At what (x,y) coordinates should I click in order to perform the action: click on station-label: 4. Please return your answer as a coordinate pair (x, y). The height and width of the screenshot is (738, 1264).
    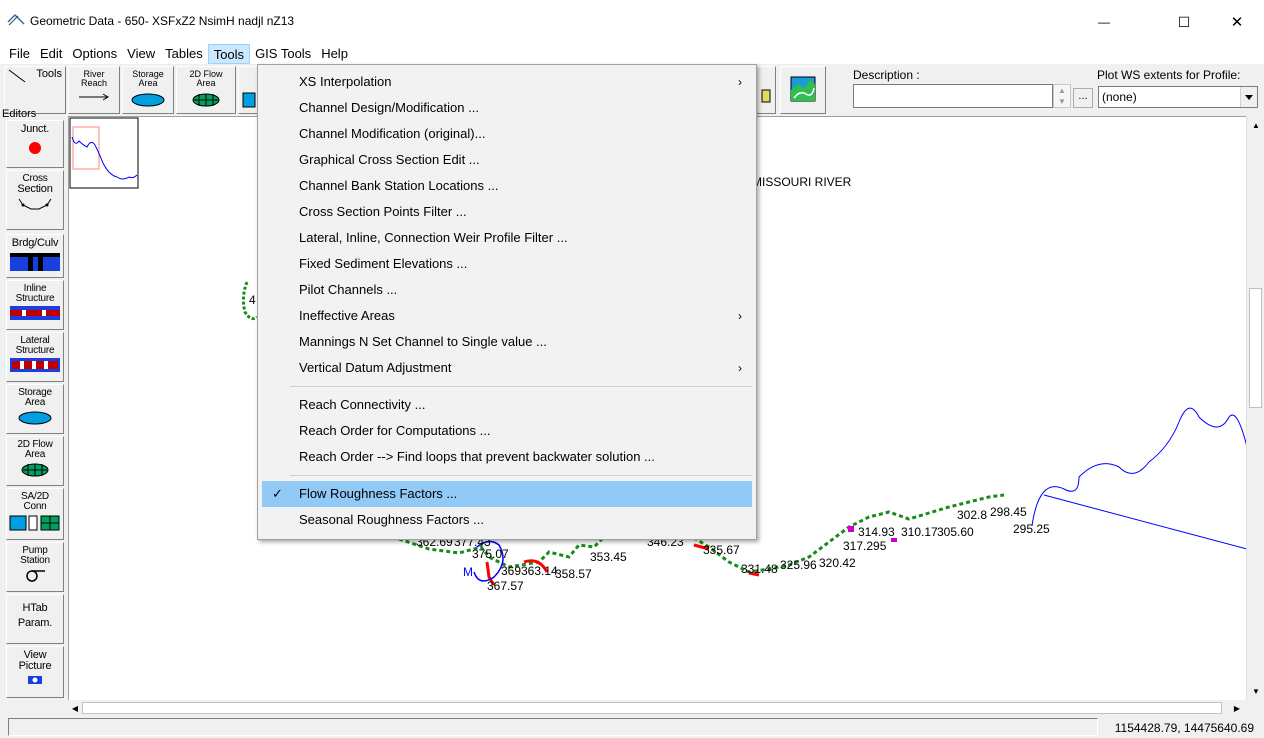
    Looking at the image, I should click on (252, 300).